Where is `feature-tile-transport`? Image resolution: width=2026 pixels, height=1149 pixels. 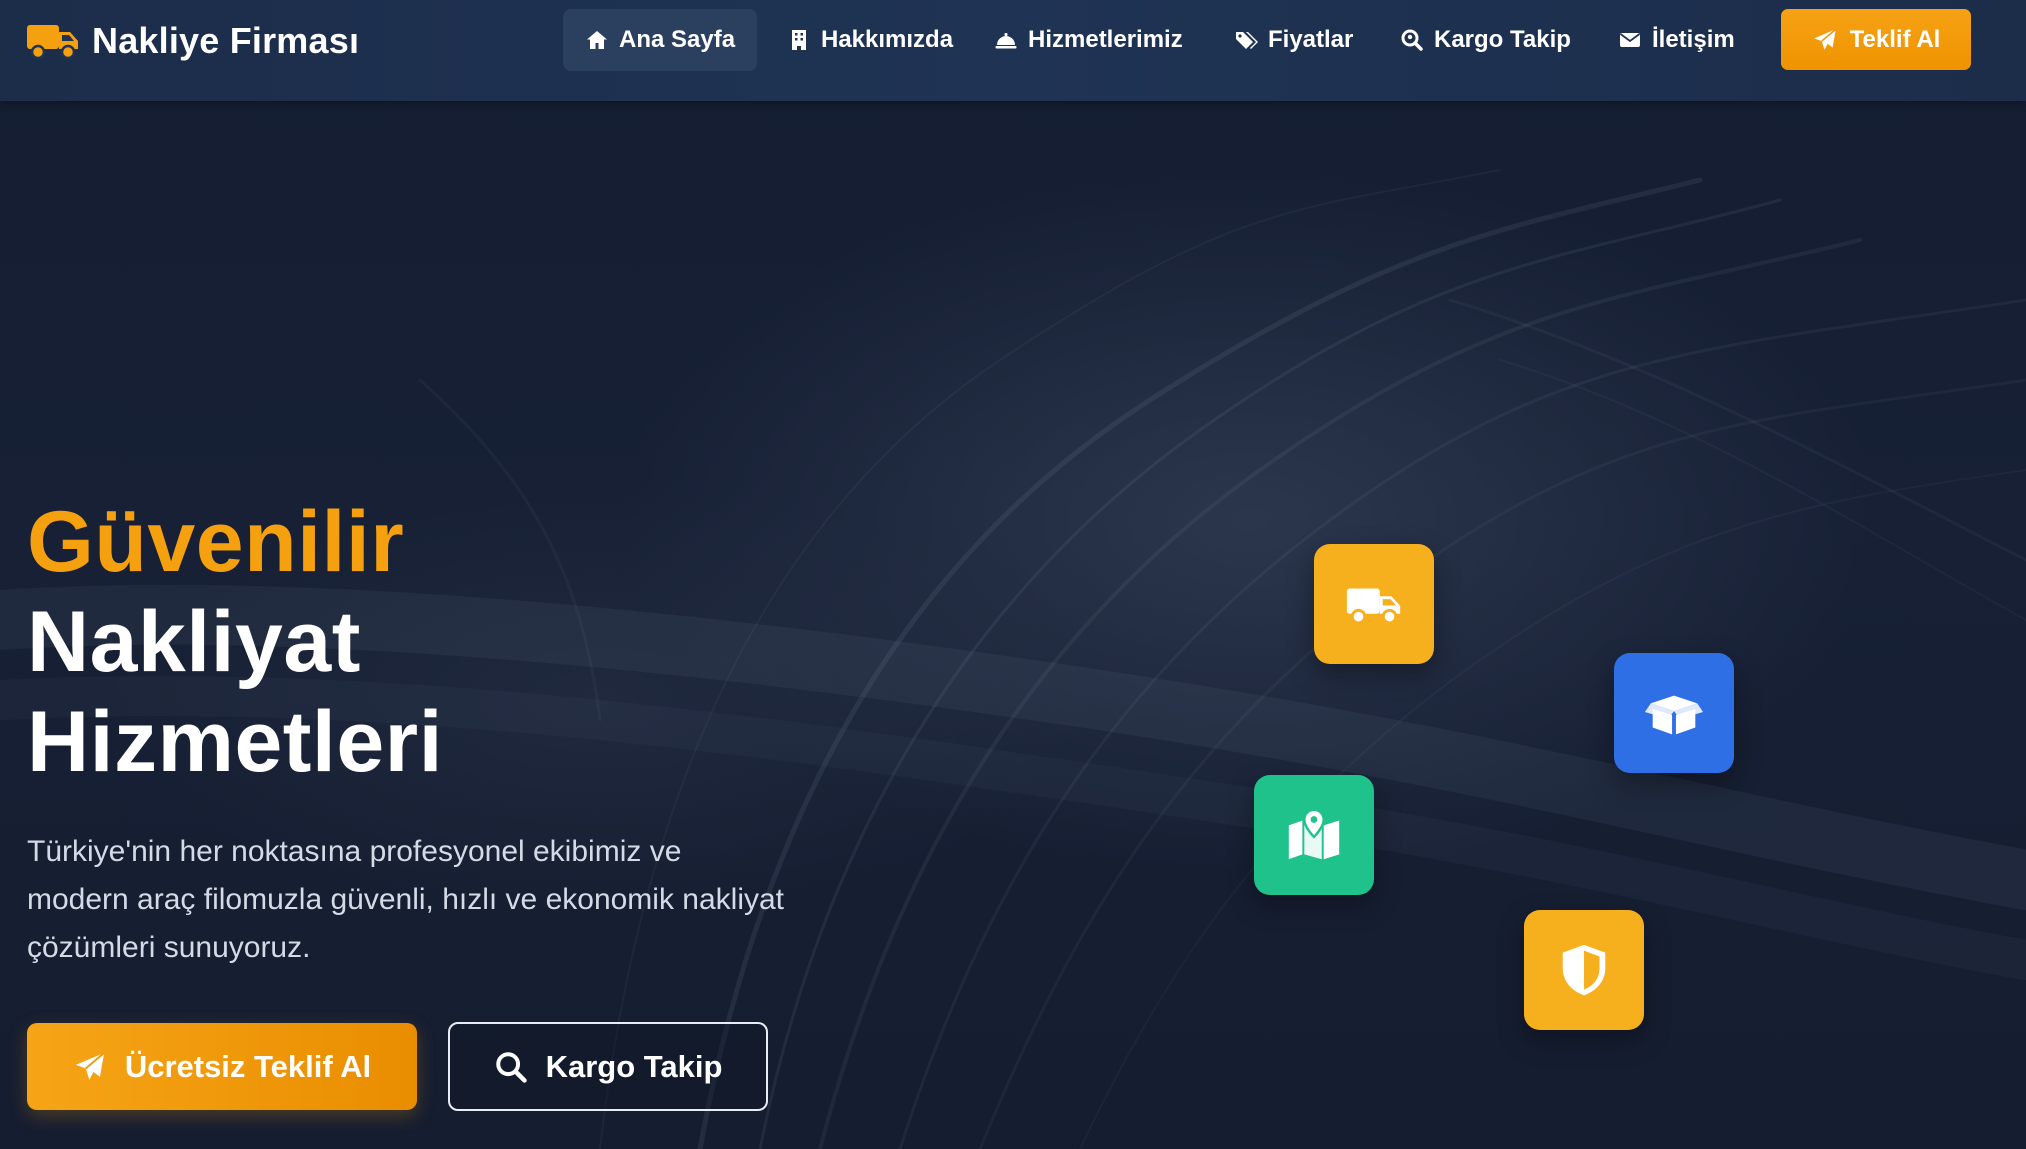
feature-tile-transport is located at coordinates (1374, 604).